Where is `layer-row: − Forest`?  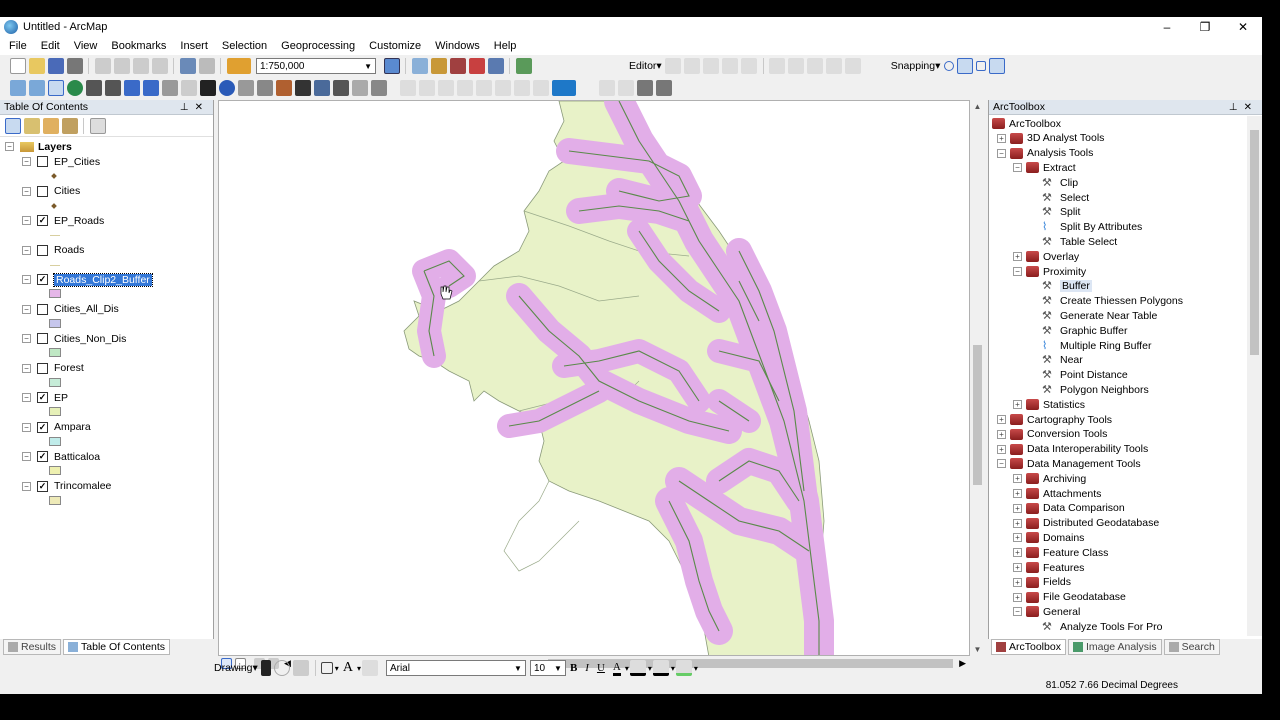
layer-row: − Forest is located at coordinates (53, 368).